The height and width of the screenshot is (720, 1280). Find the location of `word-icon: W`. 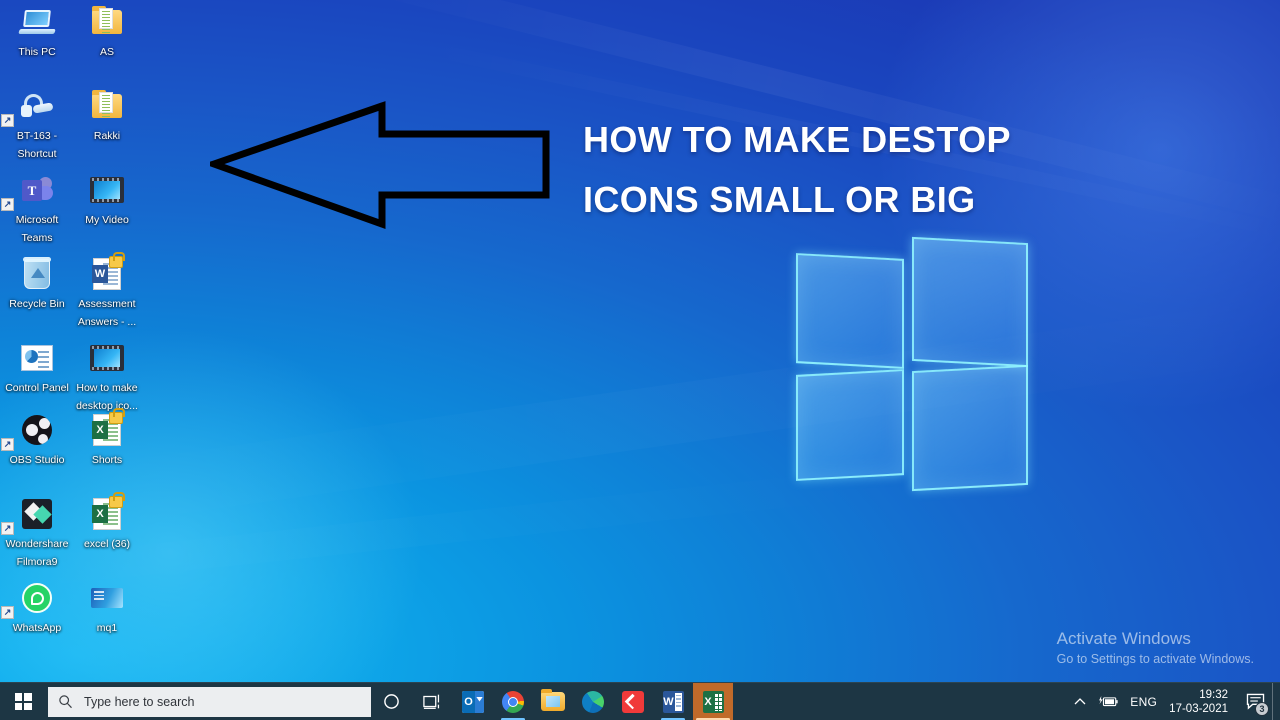

word-icon: W is located at coordinates (673, 701).